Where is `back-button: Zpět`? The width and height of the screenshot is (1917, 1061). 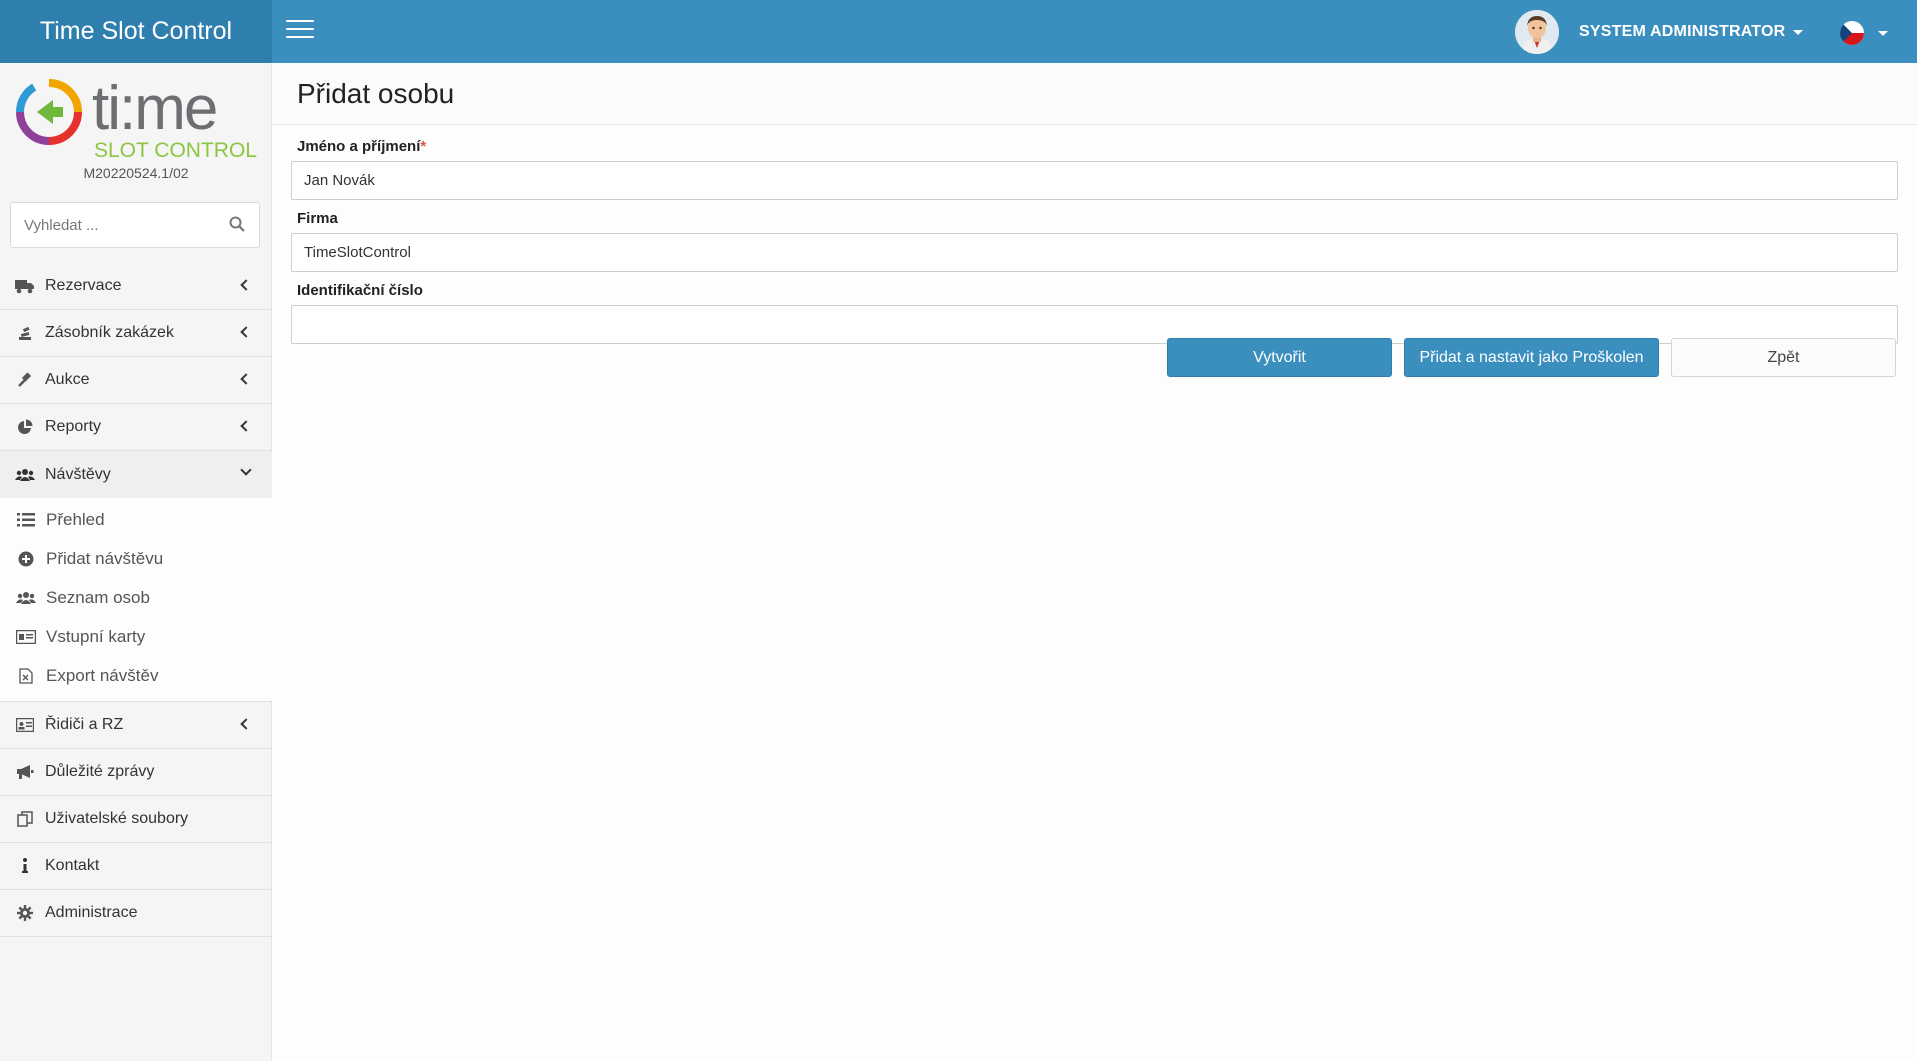
back-button: Zpět is located at coordinates (1783, 357).